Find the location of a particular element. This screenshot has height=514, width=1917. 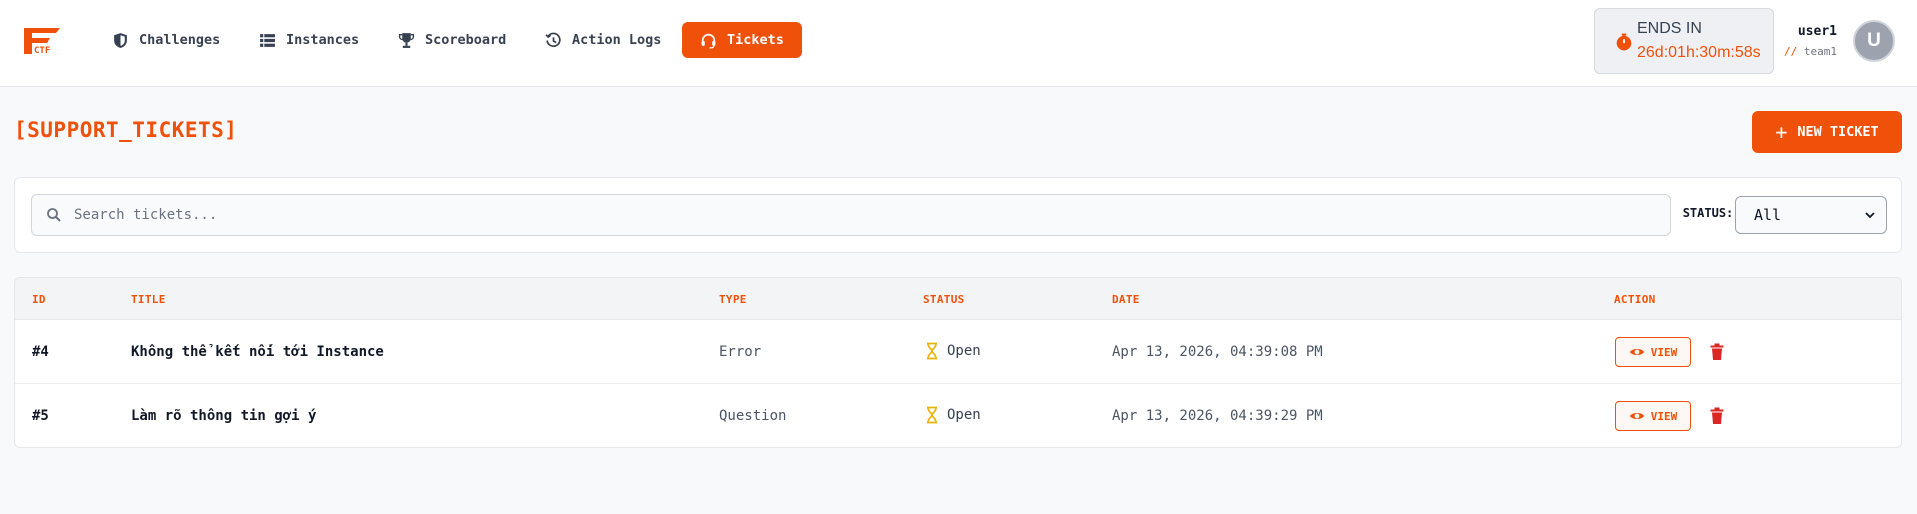

ctf-logo: CTF is located at coordinates (42, 41).